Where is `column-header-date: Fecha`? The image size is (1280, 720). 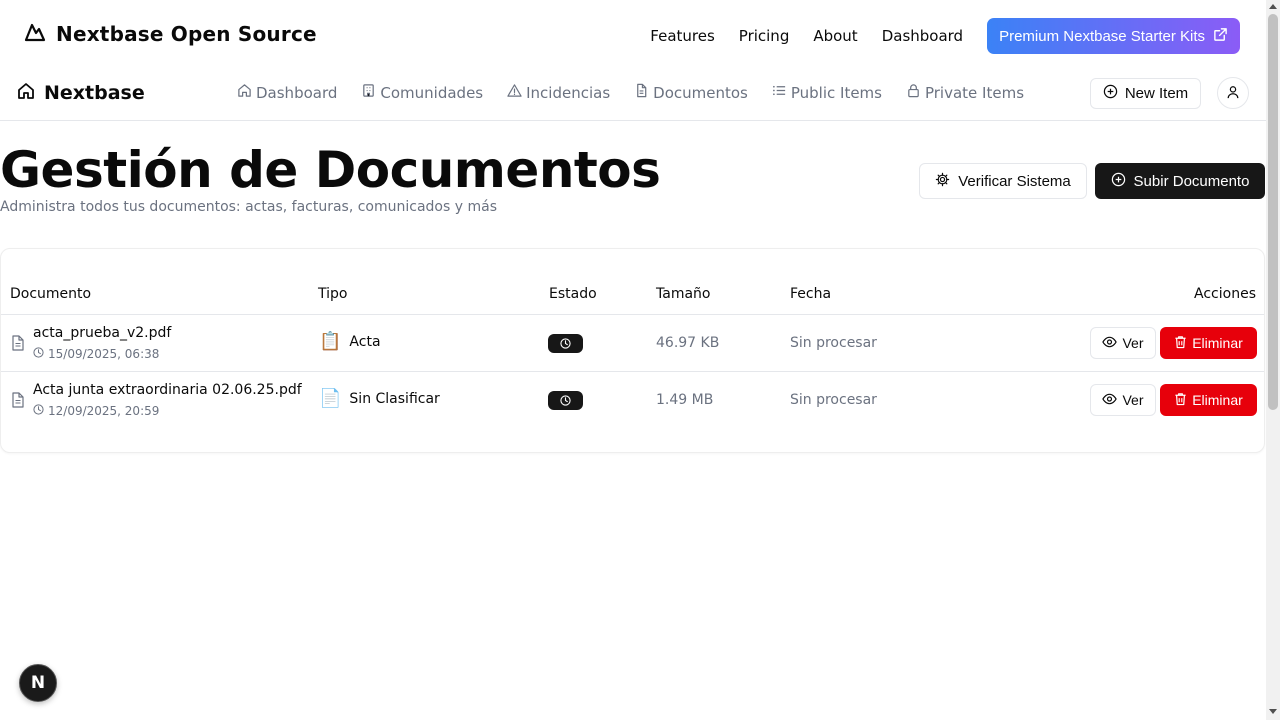 column-header-date: Fecha is located at coordinates (811, 294).